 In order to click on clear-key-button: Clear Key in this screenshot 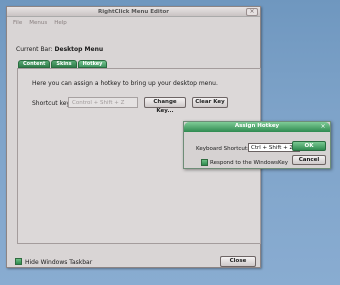, I will do `click(210, 102)`.